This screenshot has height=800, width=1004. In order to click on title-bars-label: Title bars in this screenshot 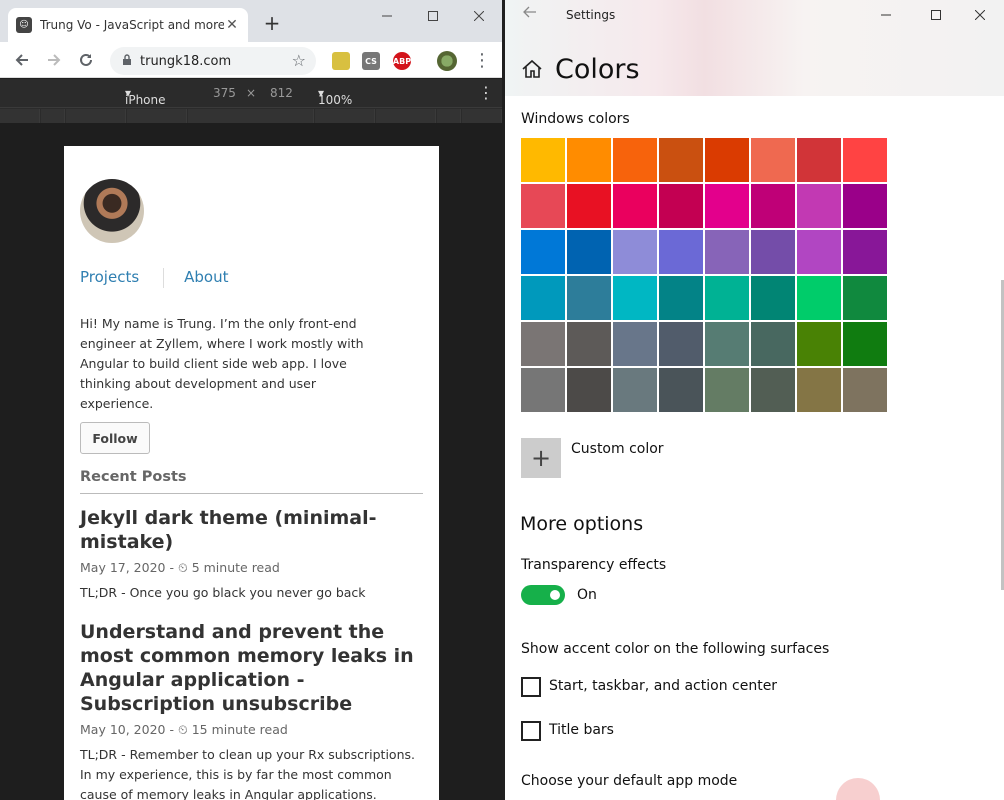, I will do `click(581, 730)`.